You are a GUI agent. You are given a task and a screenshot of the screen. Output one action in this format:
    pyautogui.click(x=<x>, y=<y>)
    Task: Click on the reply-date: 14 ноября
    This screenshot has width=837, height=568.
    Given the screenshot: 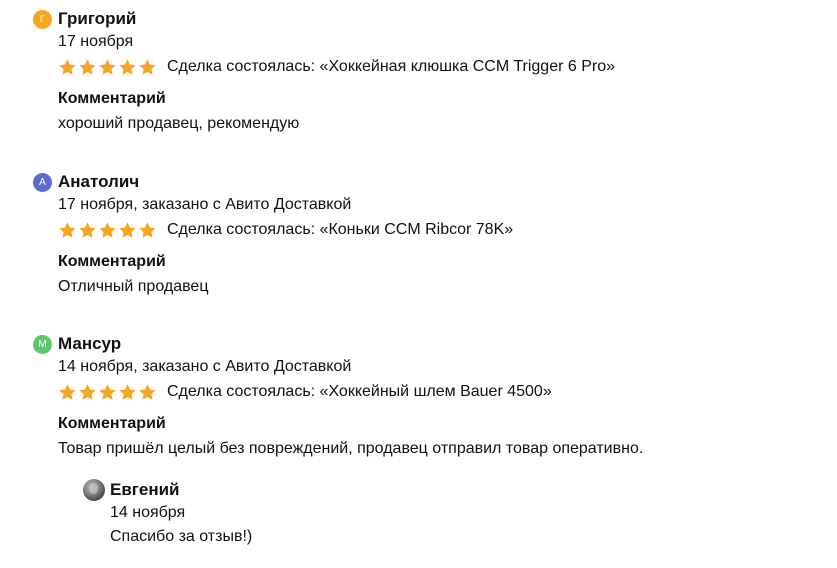 What is the action you would take?
    pyautogui.click(x=148, y=512)
    